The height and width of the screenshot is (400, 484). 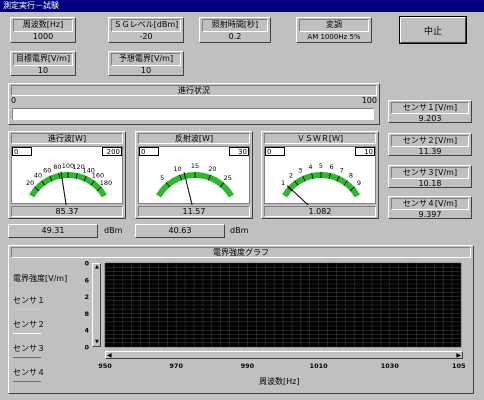 I want to click on sensor-2-label: センサ２[V/m], so click(x=430, y=141).